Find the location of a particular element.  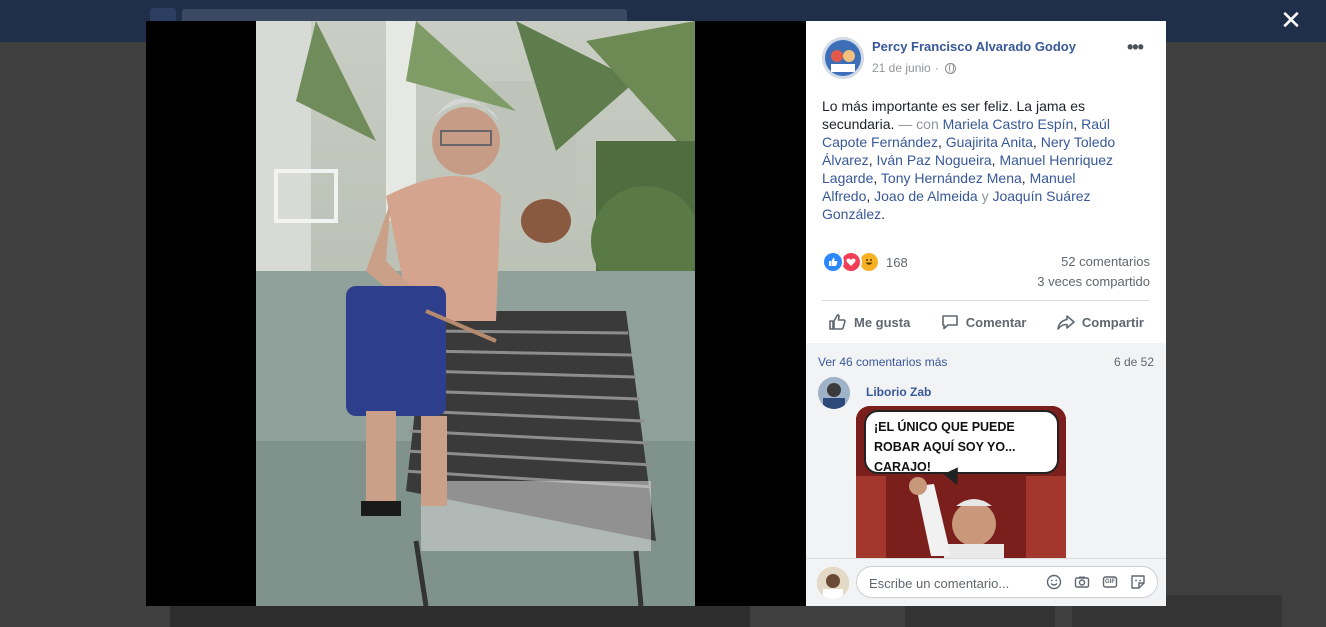

reactions-count: 168 is located at coordinates (897, 262).